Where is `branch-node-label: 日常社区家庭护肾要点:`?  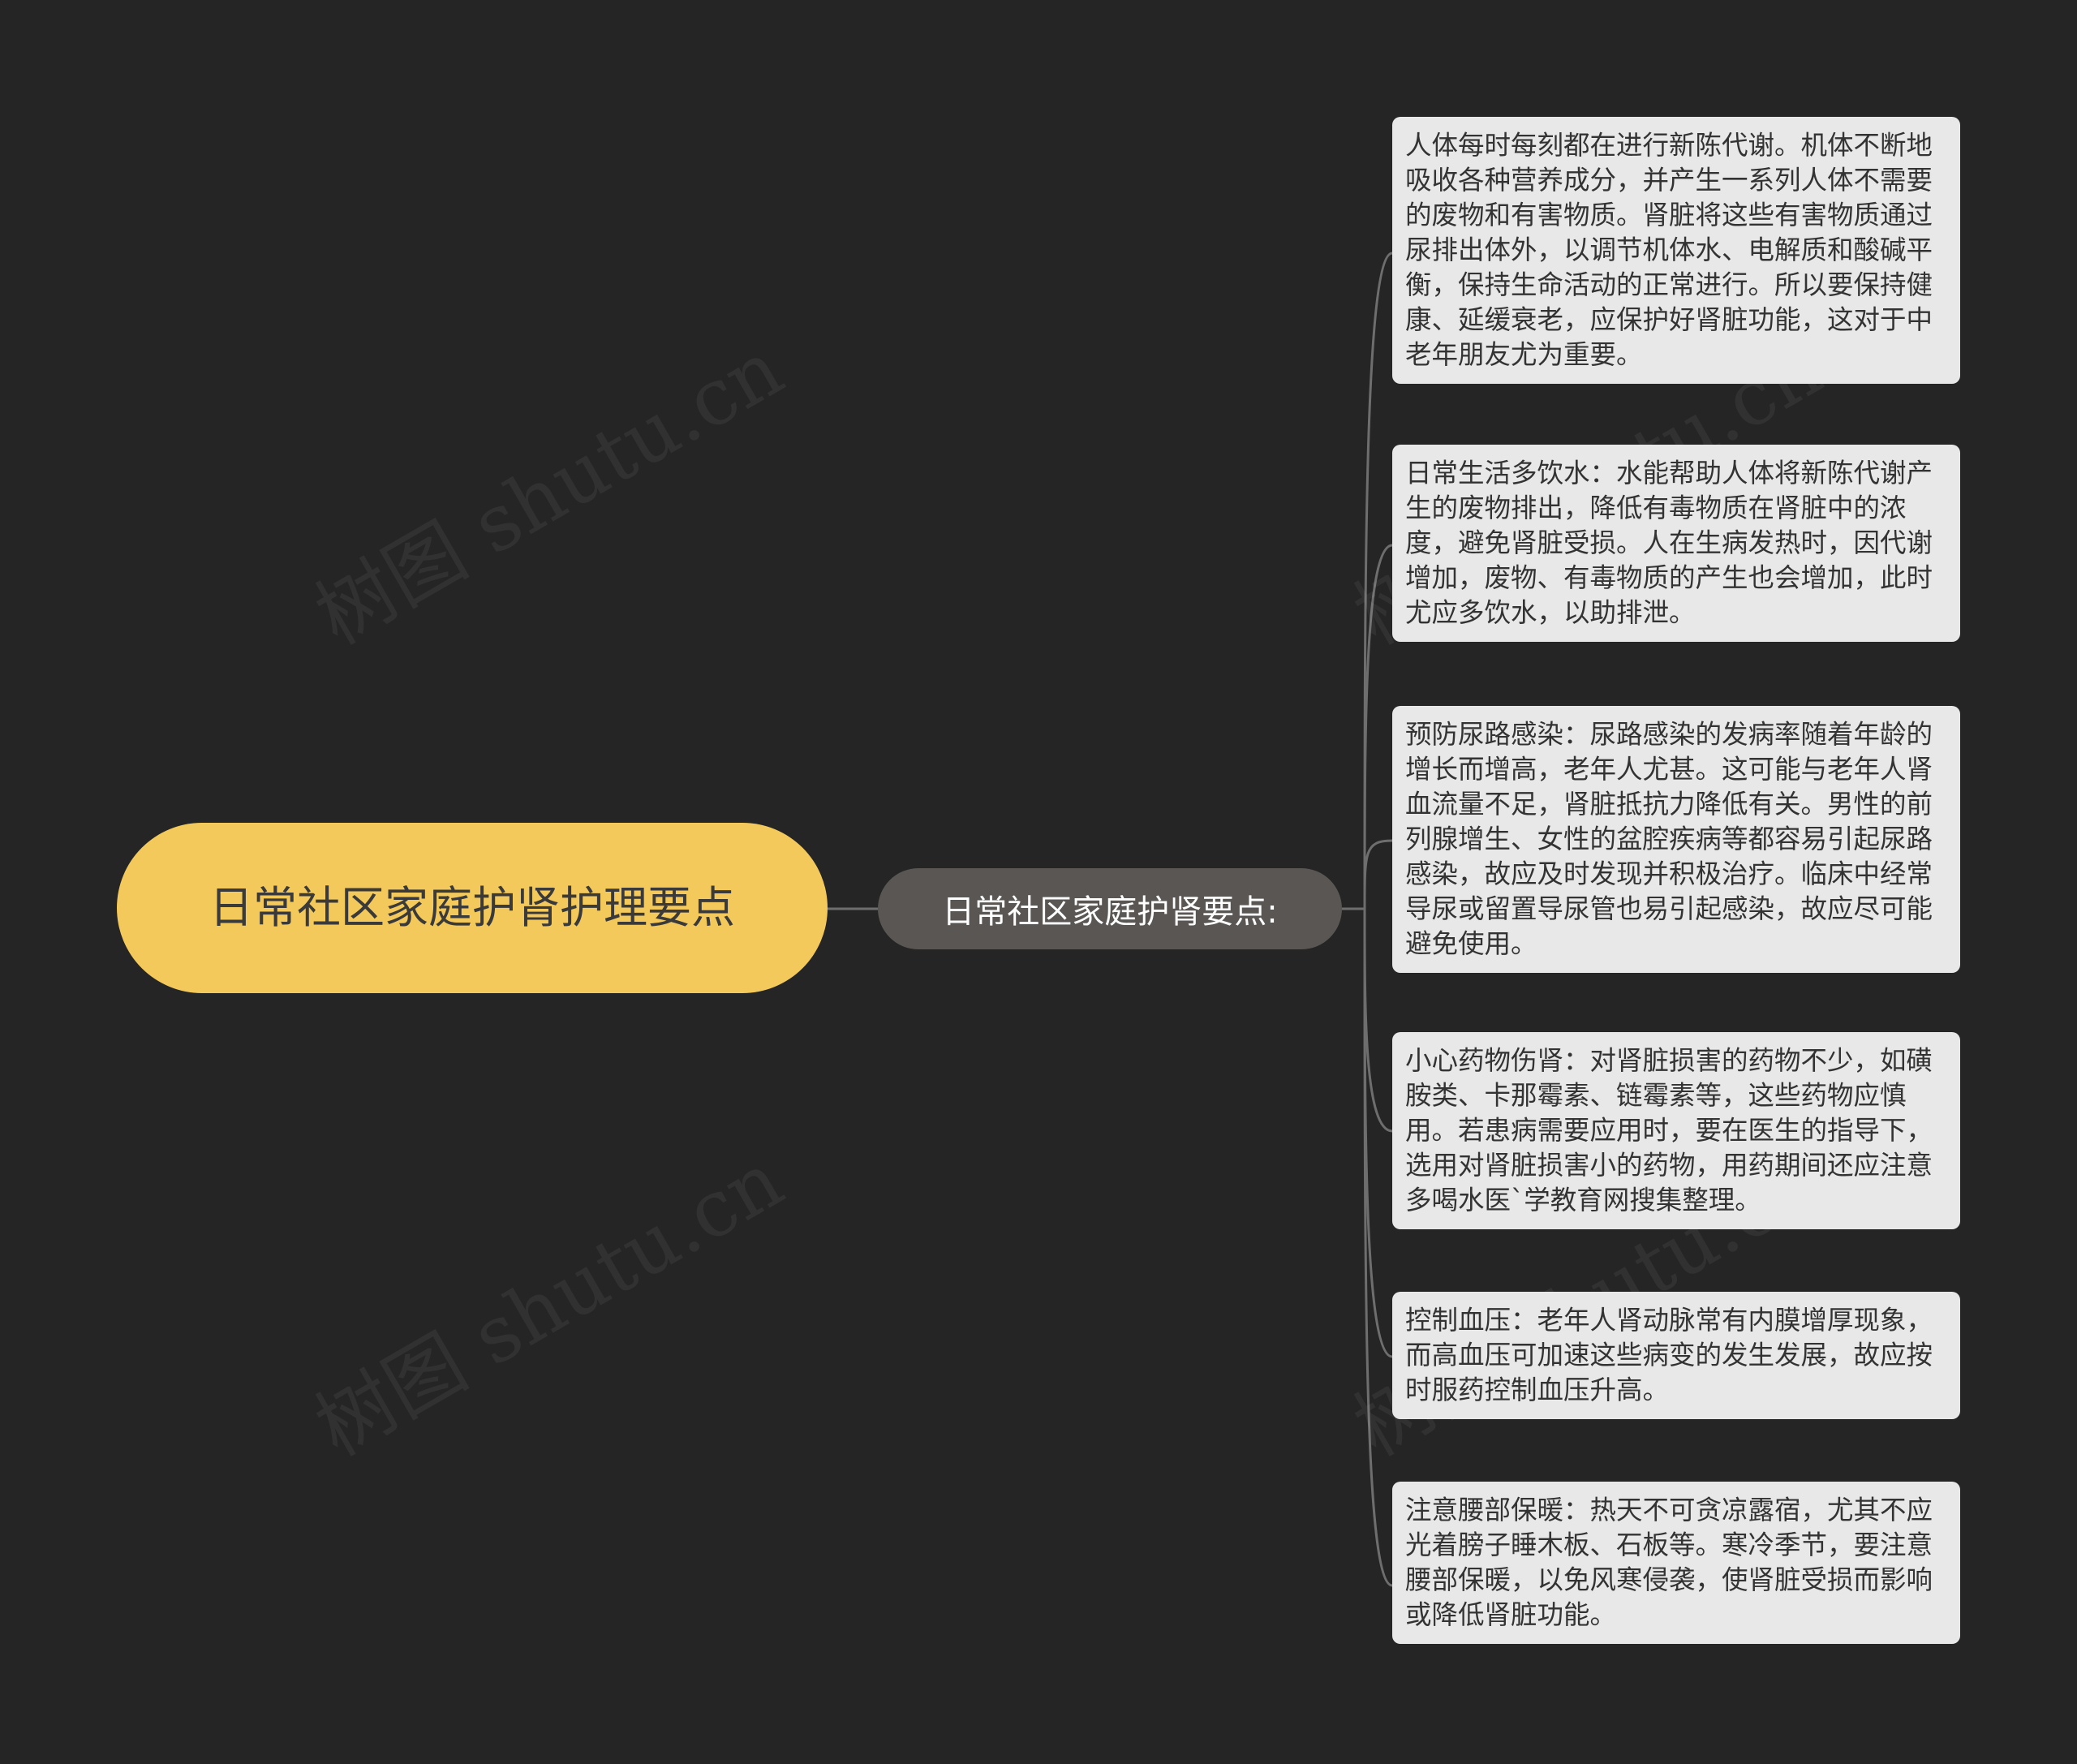 branch-node-label: 日常社区家庭护肾要点: is located at coordinates (1110, 912).